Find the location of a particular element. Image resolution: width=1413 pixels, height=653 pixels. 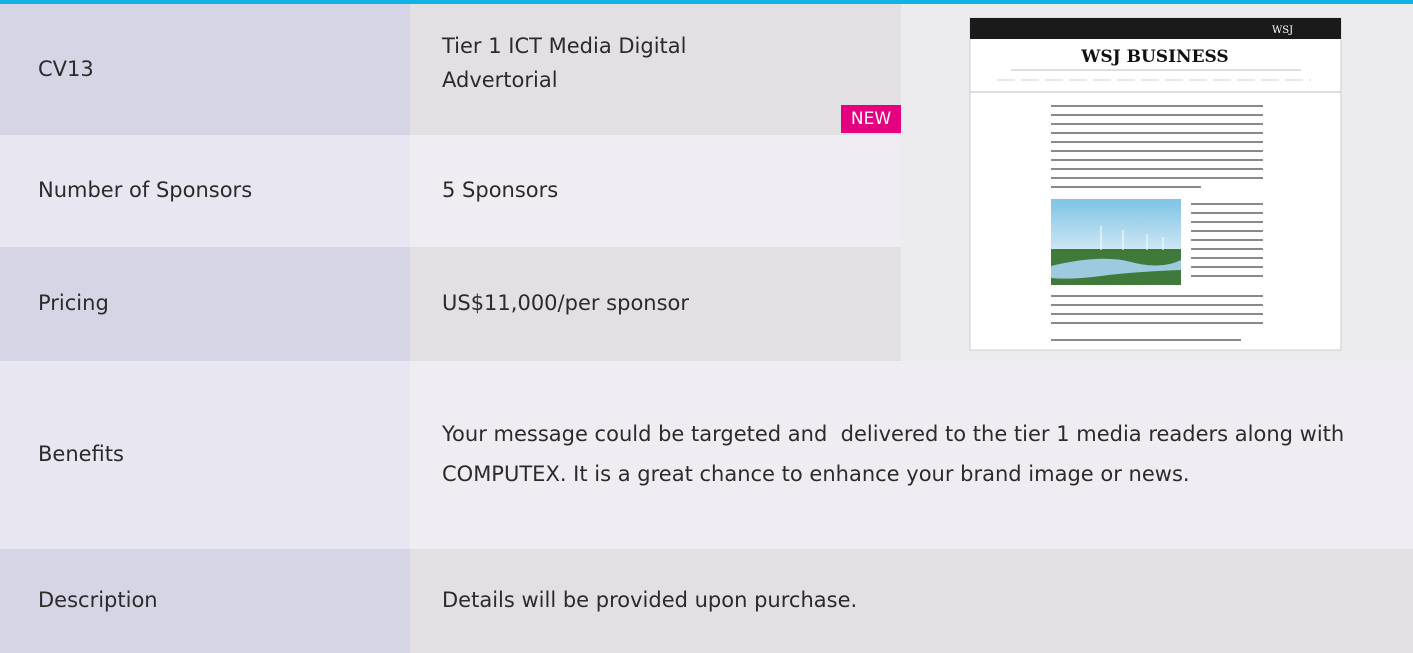

row-label-code: CV13 is located at coordinates (205, 69).